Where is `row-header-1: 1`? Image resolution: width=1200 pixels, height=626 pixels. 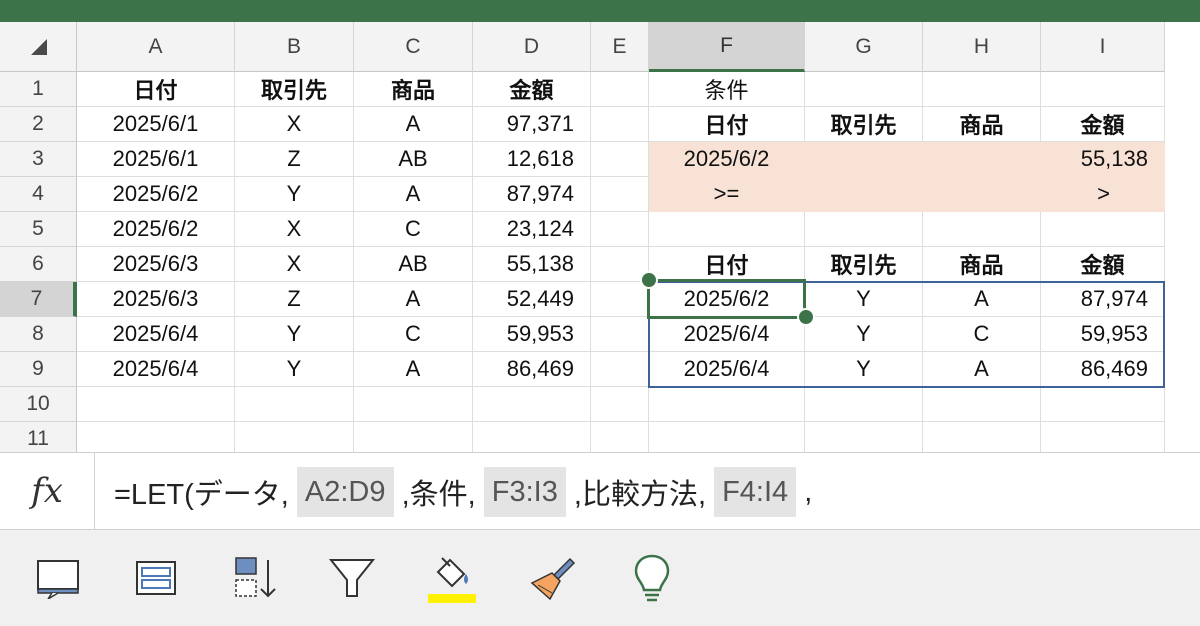 row-header-1: 1 is located at coordinates (38, 89).